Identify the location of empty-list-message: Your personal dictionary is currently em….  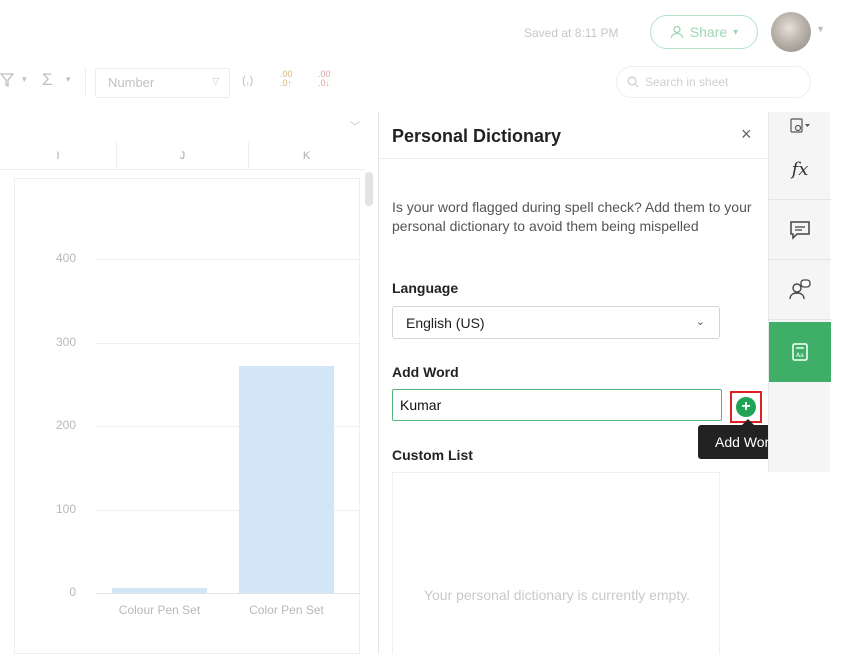
(557, 595).